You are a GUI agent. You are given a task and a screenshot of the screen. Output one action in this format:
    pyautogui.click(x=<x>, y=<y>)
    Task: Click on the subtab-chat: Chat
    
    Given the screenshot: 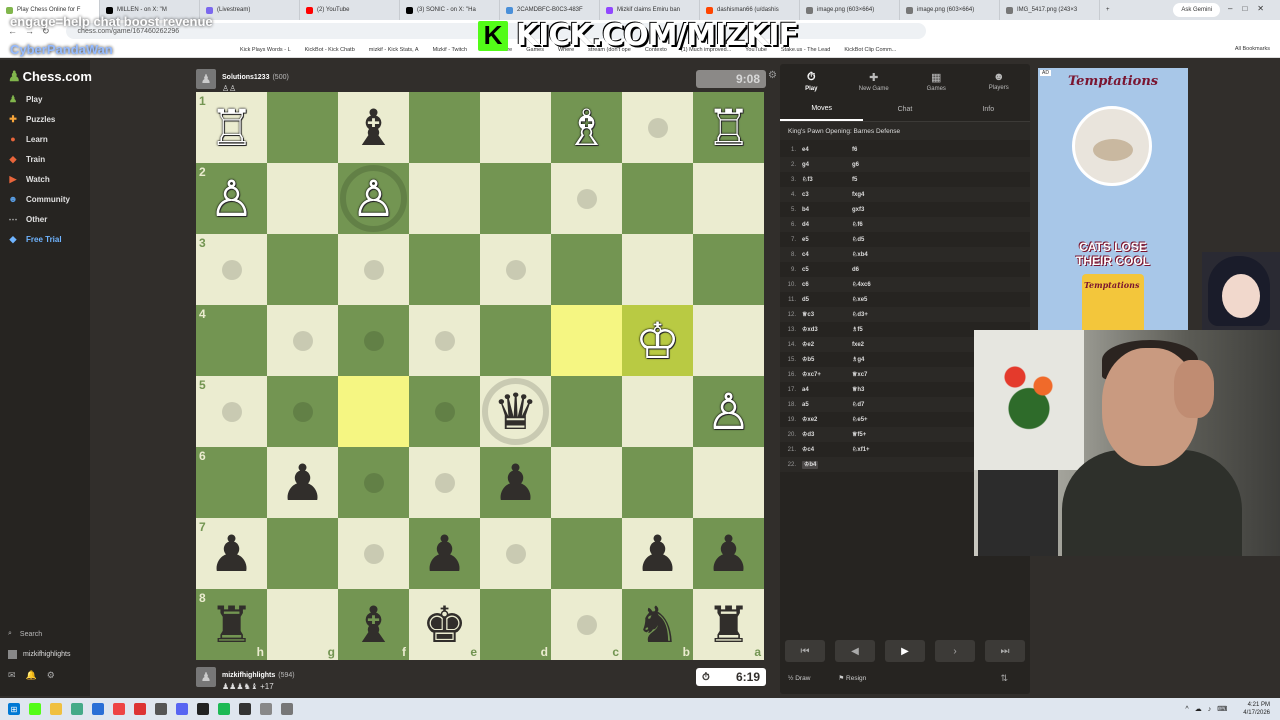 What is the action you would take?
    pyautogui.click(x=904, y=109)
    